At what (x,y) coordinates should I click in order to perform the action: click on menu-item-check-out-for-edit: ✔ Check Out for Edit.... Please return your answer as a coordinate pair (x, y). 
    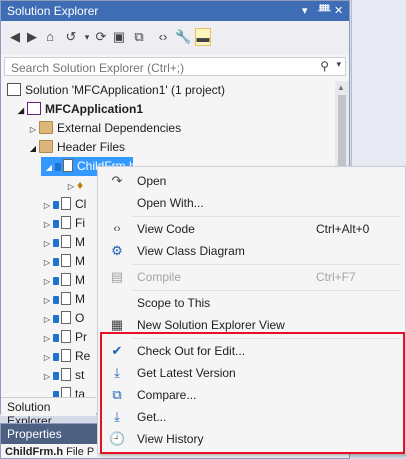
    Looking at the image, I should click on (251, 351).